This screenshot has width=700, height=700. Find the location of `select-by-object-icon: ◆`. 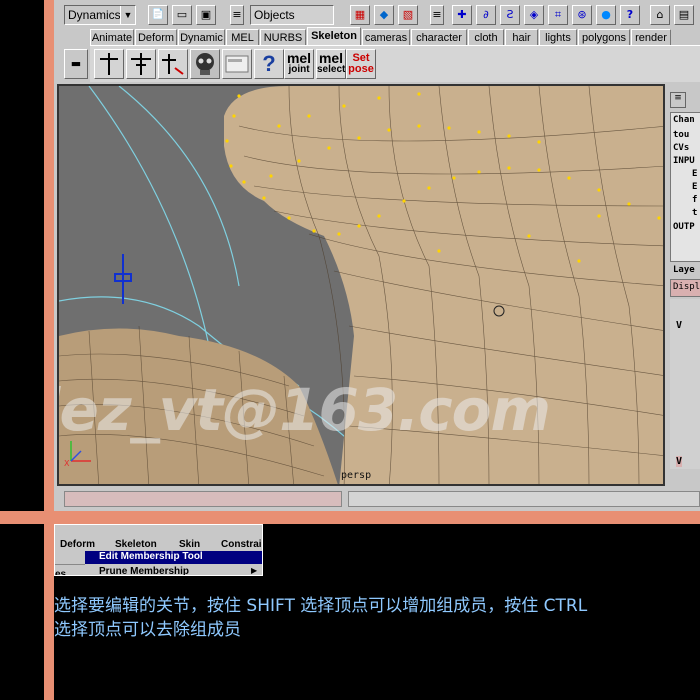

select-by-object-icon: ◆ is located at coordinates (384, 15).